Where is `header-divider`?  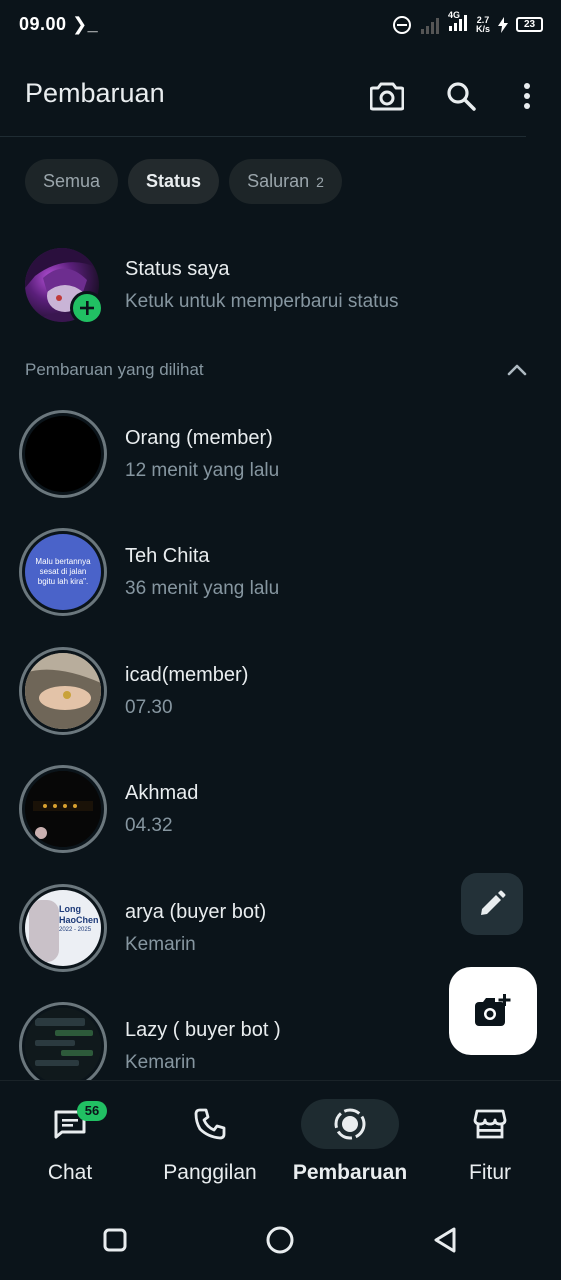 header-divider is located at coordinates (263, 136).